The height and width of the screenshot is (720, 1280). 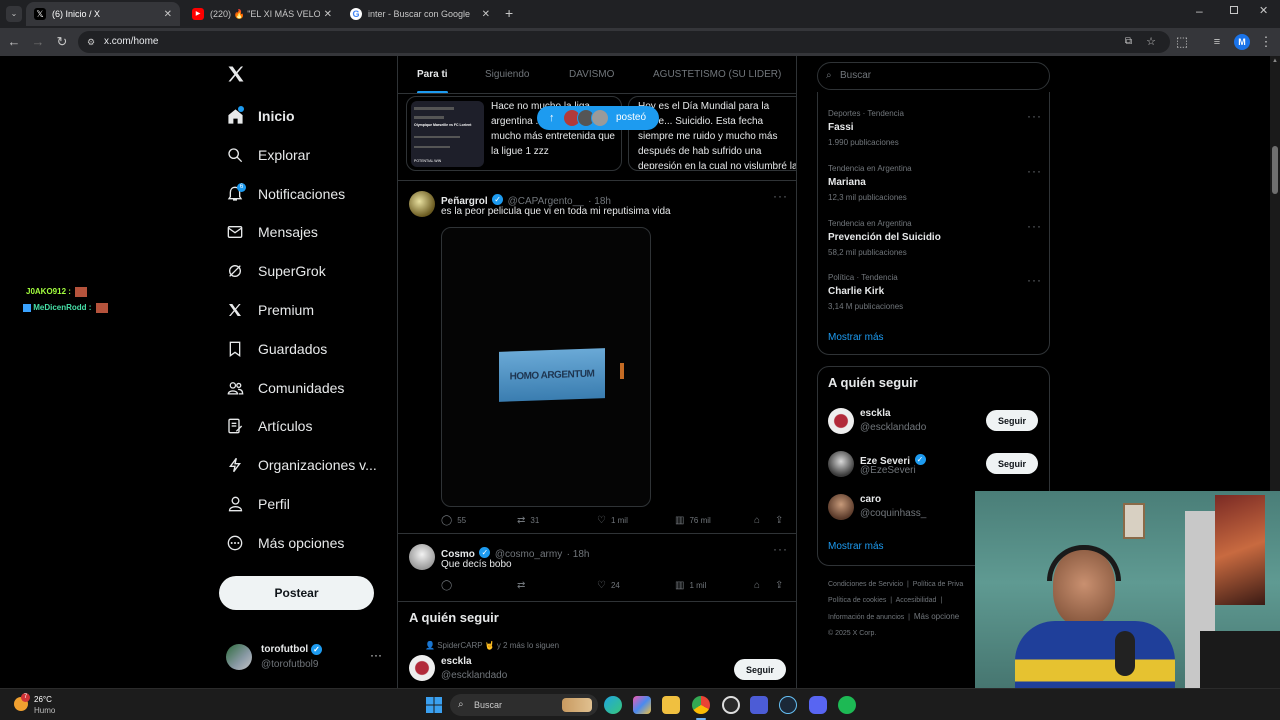 What do you see at coordinates (14, 42) in the screenshot?
I see `back-icon: ←` at bounding box center [14, 42].